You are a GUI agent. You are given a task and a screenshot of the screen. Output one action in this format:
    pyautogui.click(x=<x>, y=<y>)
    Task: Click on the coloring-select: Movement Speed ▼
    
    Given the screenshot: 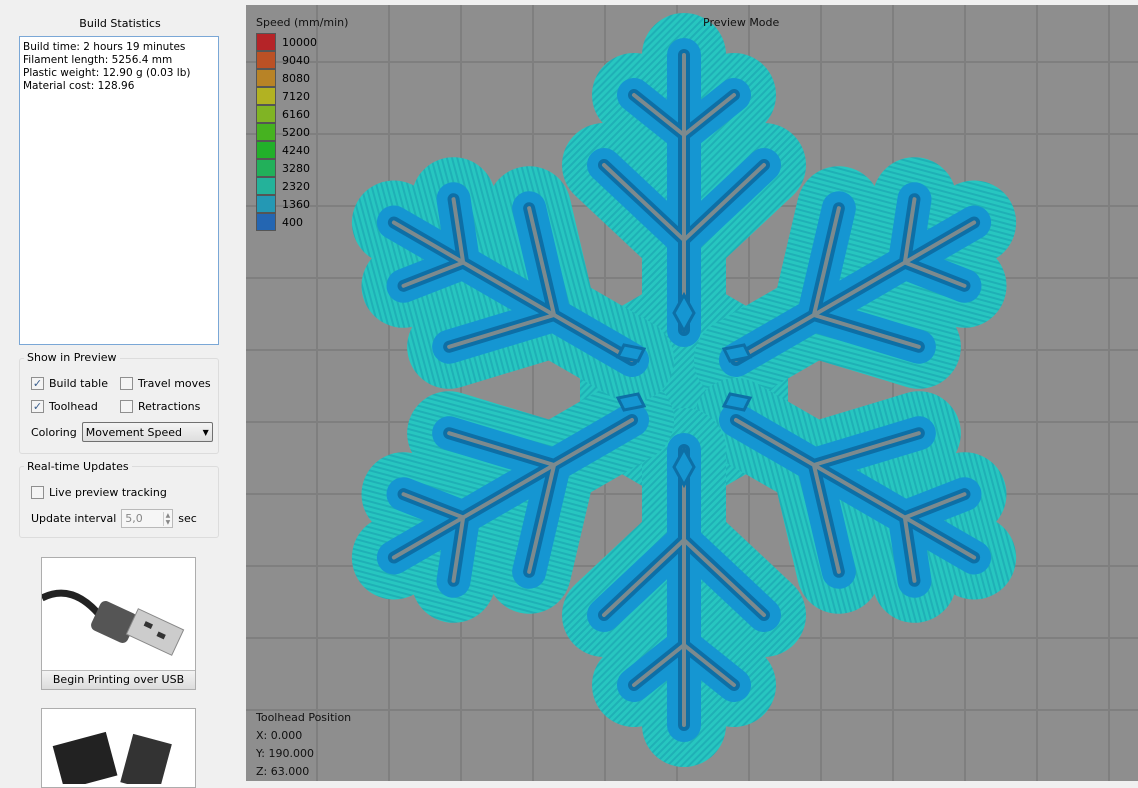 What is the action you would take?
    pyautogui.click(x=147, y=432)
    